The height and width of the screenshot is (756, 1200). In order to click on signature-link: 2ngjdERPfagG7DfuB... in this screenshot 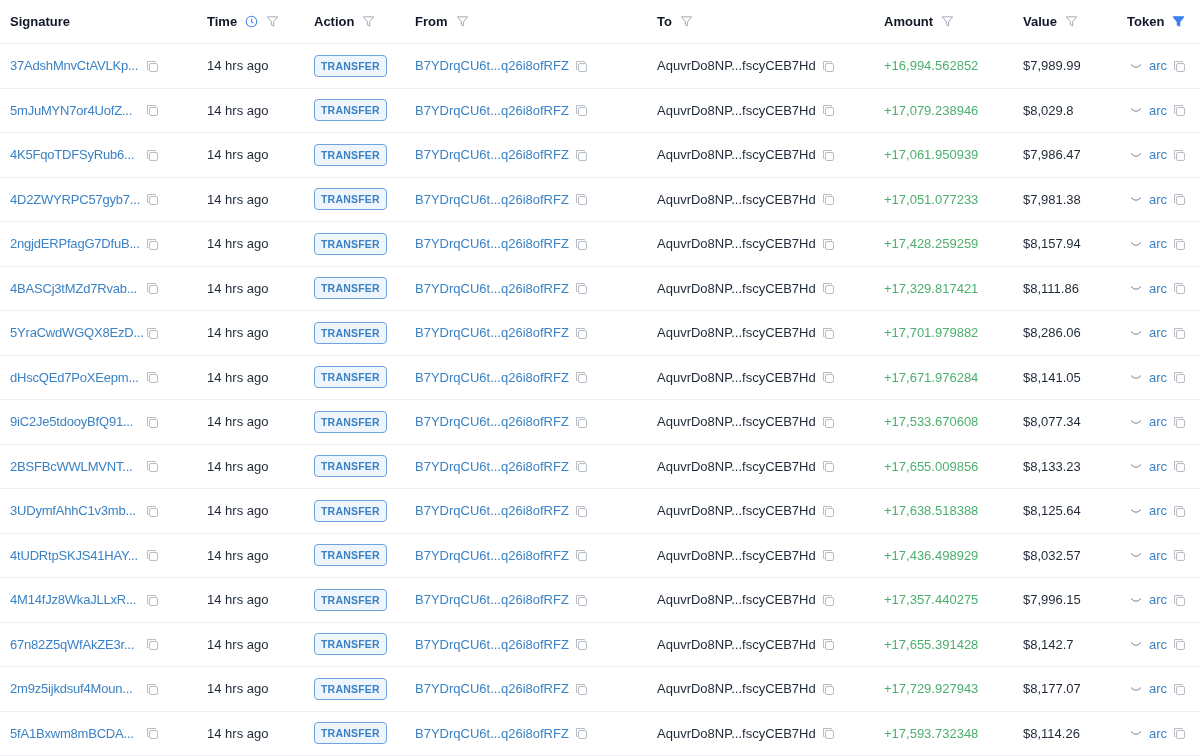, I will do `click(75, 244)`.